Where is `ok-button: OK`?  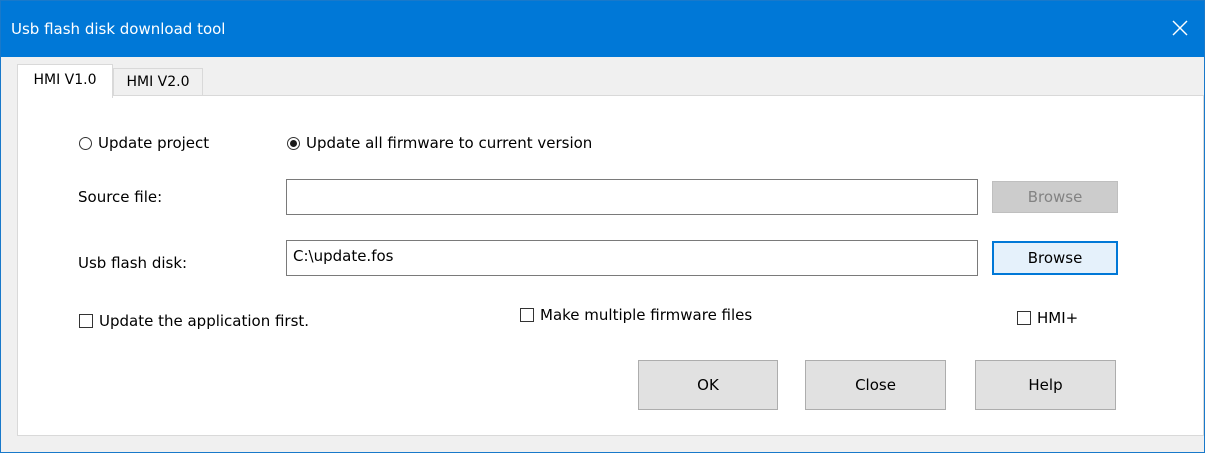
ok-button: OK is located at coordinates (708, 385).